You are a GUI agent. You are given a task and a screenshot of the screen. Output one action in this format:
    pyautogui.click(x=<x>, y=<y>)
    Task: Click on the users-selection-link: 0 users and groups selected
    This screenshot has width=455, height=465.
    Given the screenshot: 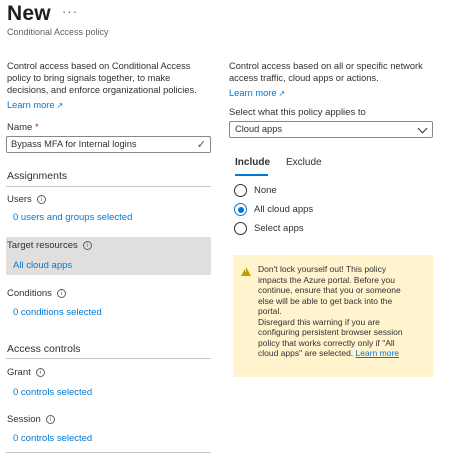 What is the action you would take?
    pyautogui.click(x=72, y=217)
    